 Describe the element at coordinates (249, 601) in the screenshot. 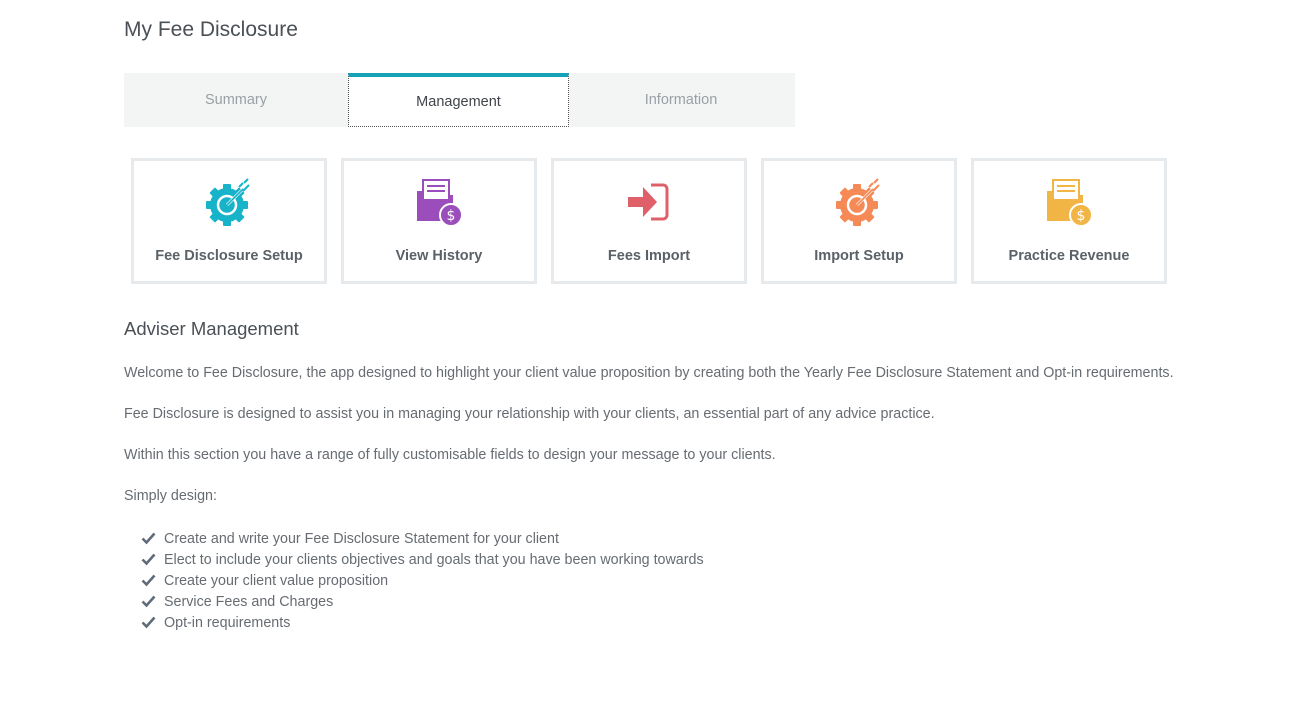

I see `list-item-text: Service Fees and Charges` at that location.